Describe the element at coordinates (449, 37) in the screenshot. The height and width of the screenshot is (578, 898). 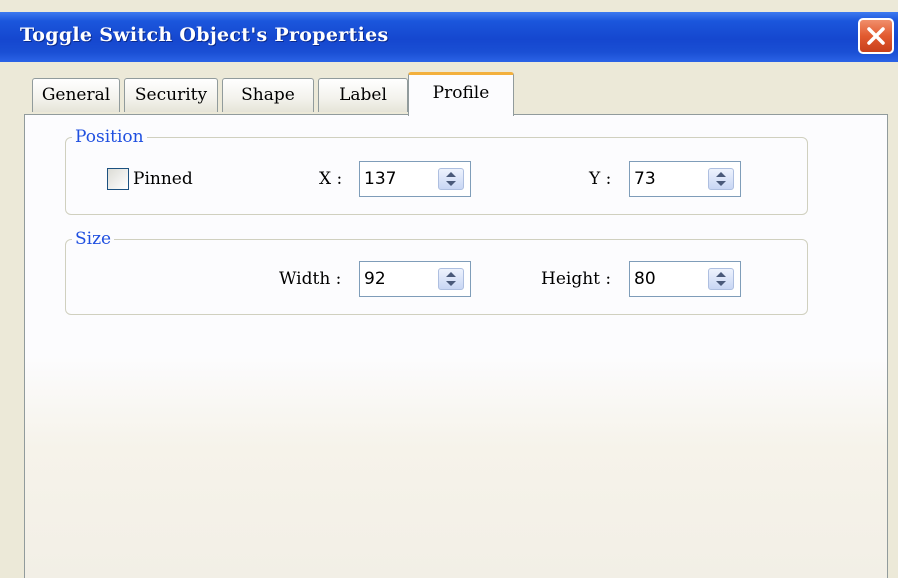
I see `title-bar: Toggle Switch Object's Properties` at that location.